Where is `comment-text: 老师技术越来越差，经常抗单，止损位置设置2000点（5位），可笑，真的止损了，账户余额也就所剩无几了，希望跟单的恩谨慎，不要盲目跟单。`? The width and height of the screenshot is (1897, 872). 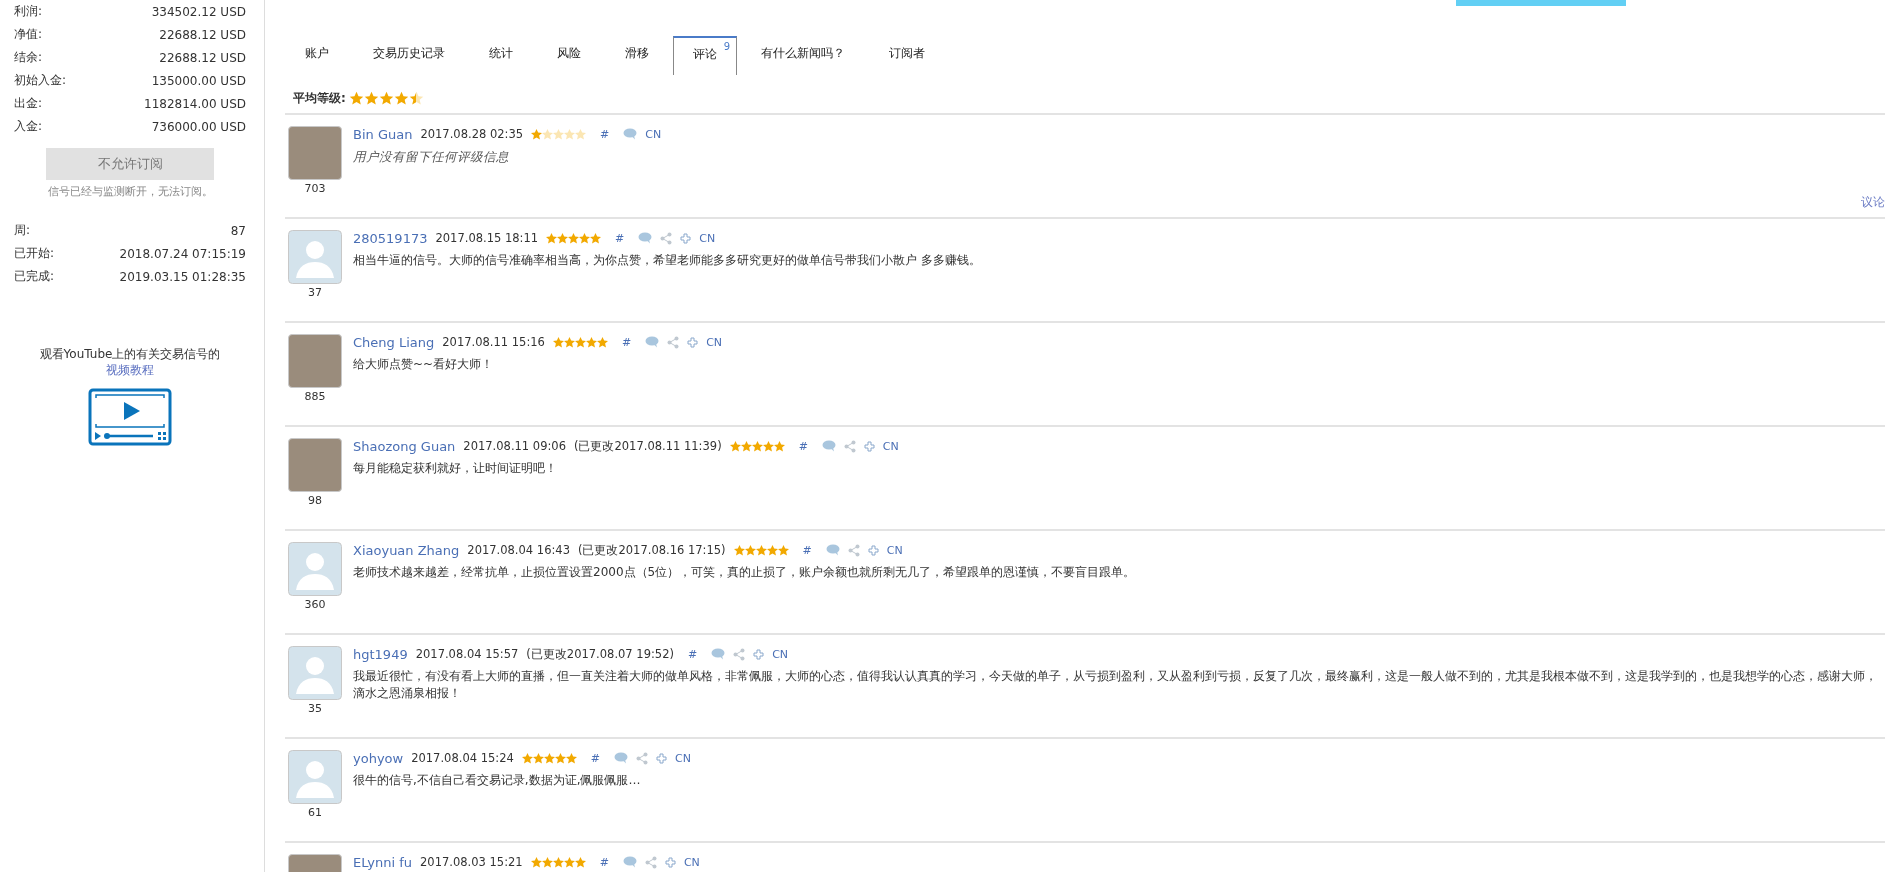
comment-text: 老师技术越来越差，经常抗单，止损位置设置2000点（5位），可笑，真的止损了，账户余额也就所剩无几了，希望跟单的恩谨慎，不要盲目跟单。 is located at coordinates (745, 572).